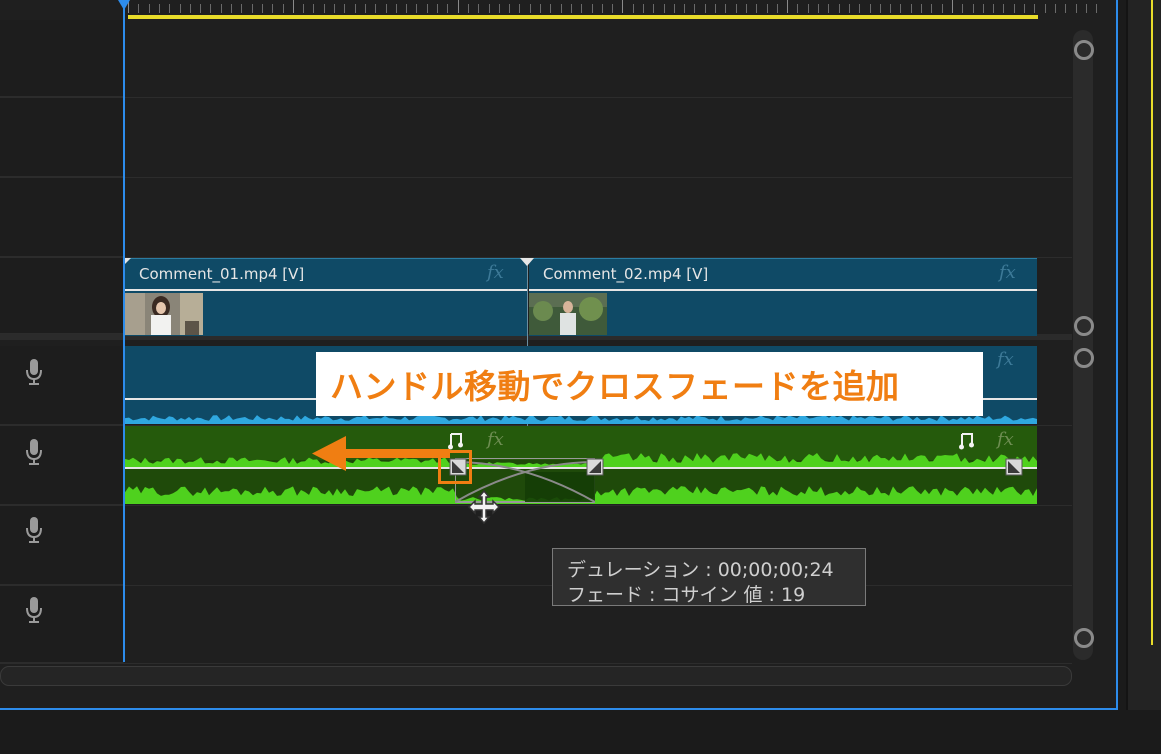 The image size is (1161, 754). I want to click on work-area-bar, so click(583, 17).